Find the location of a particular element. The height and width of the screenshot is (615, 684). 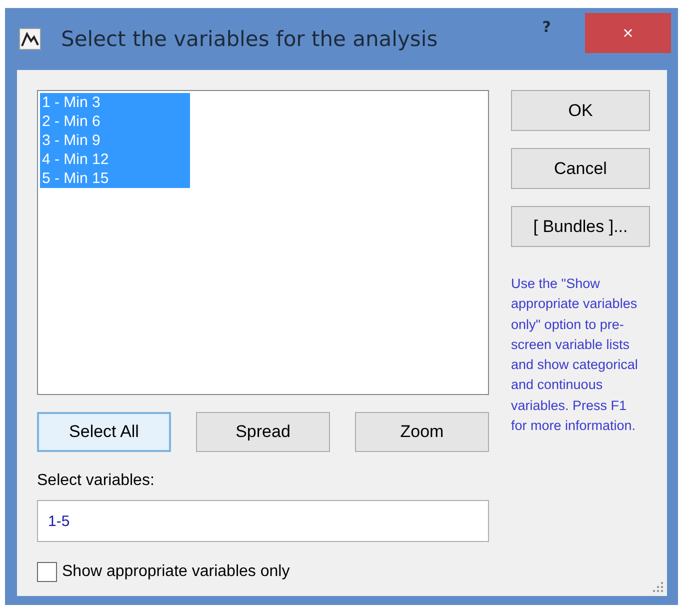

select-variables-label: Select variables: is located at coordinates (96, 481).